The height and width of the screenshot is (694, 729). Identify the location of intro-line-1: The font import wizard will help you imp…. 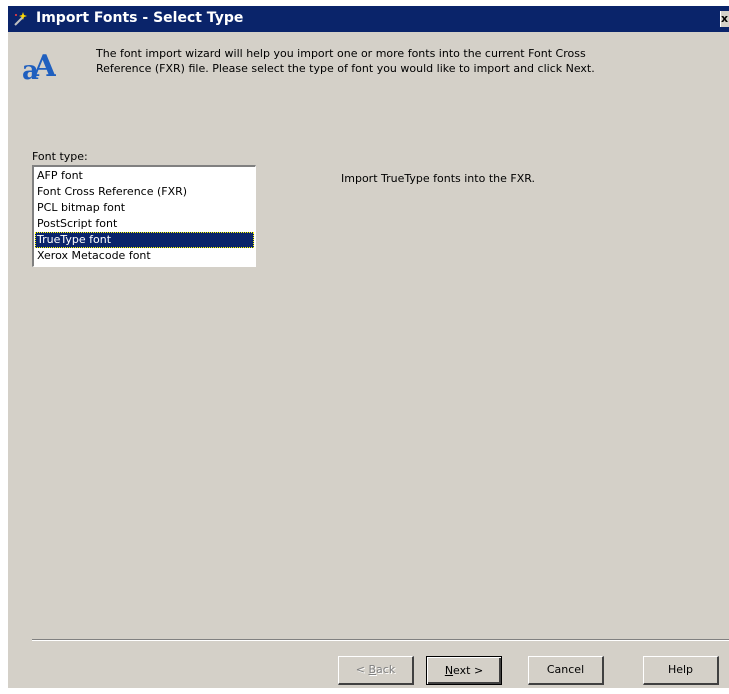
(341, 53).